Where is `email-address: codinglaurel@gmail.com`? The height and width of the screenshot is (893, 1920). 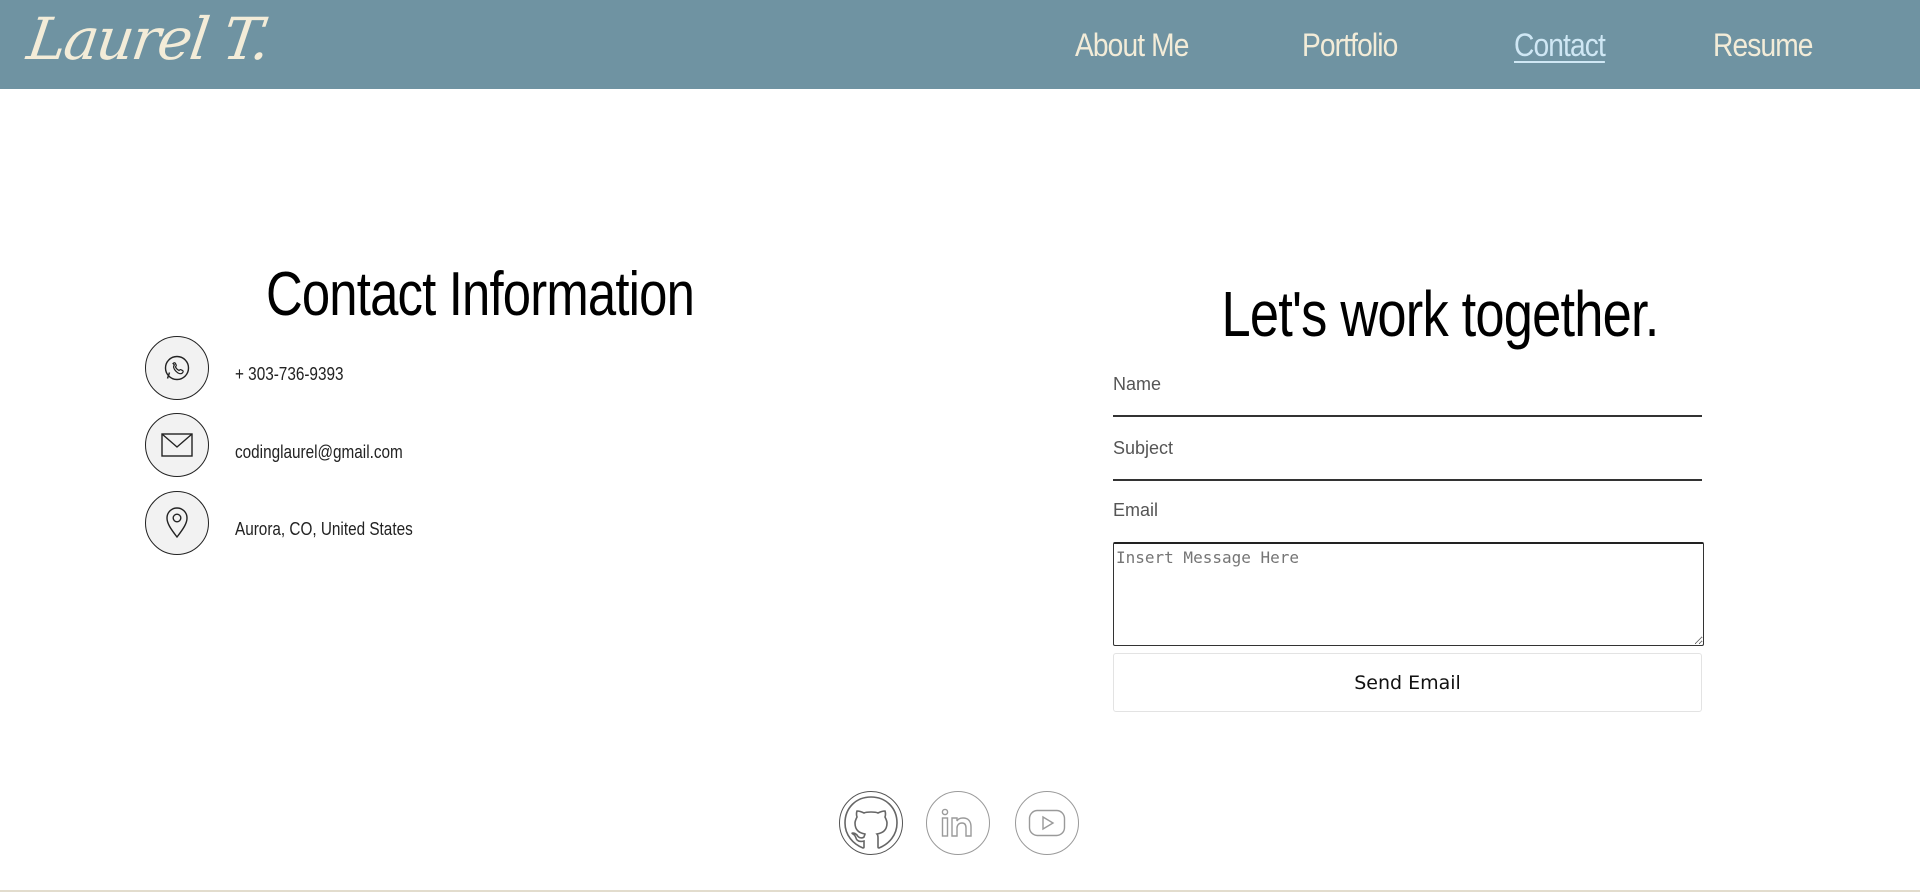 email-address: codinglaurel@gmail.com is located at coordinates (319, 452).